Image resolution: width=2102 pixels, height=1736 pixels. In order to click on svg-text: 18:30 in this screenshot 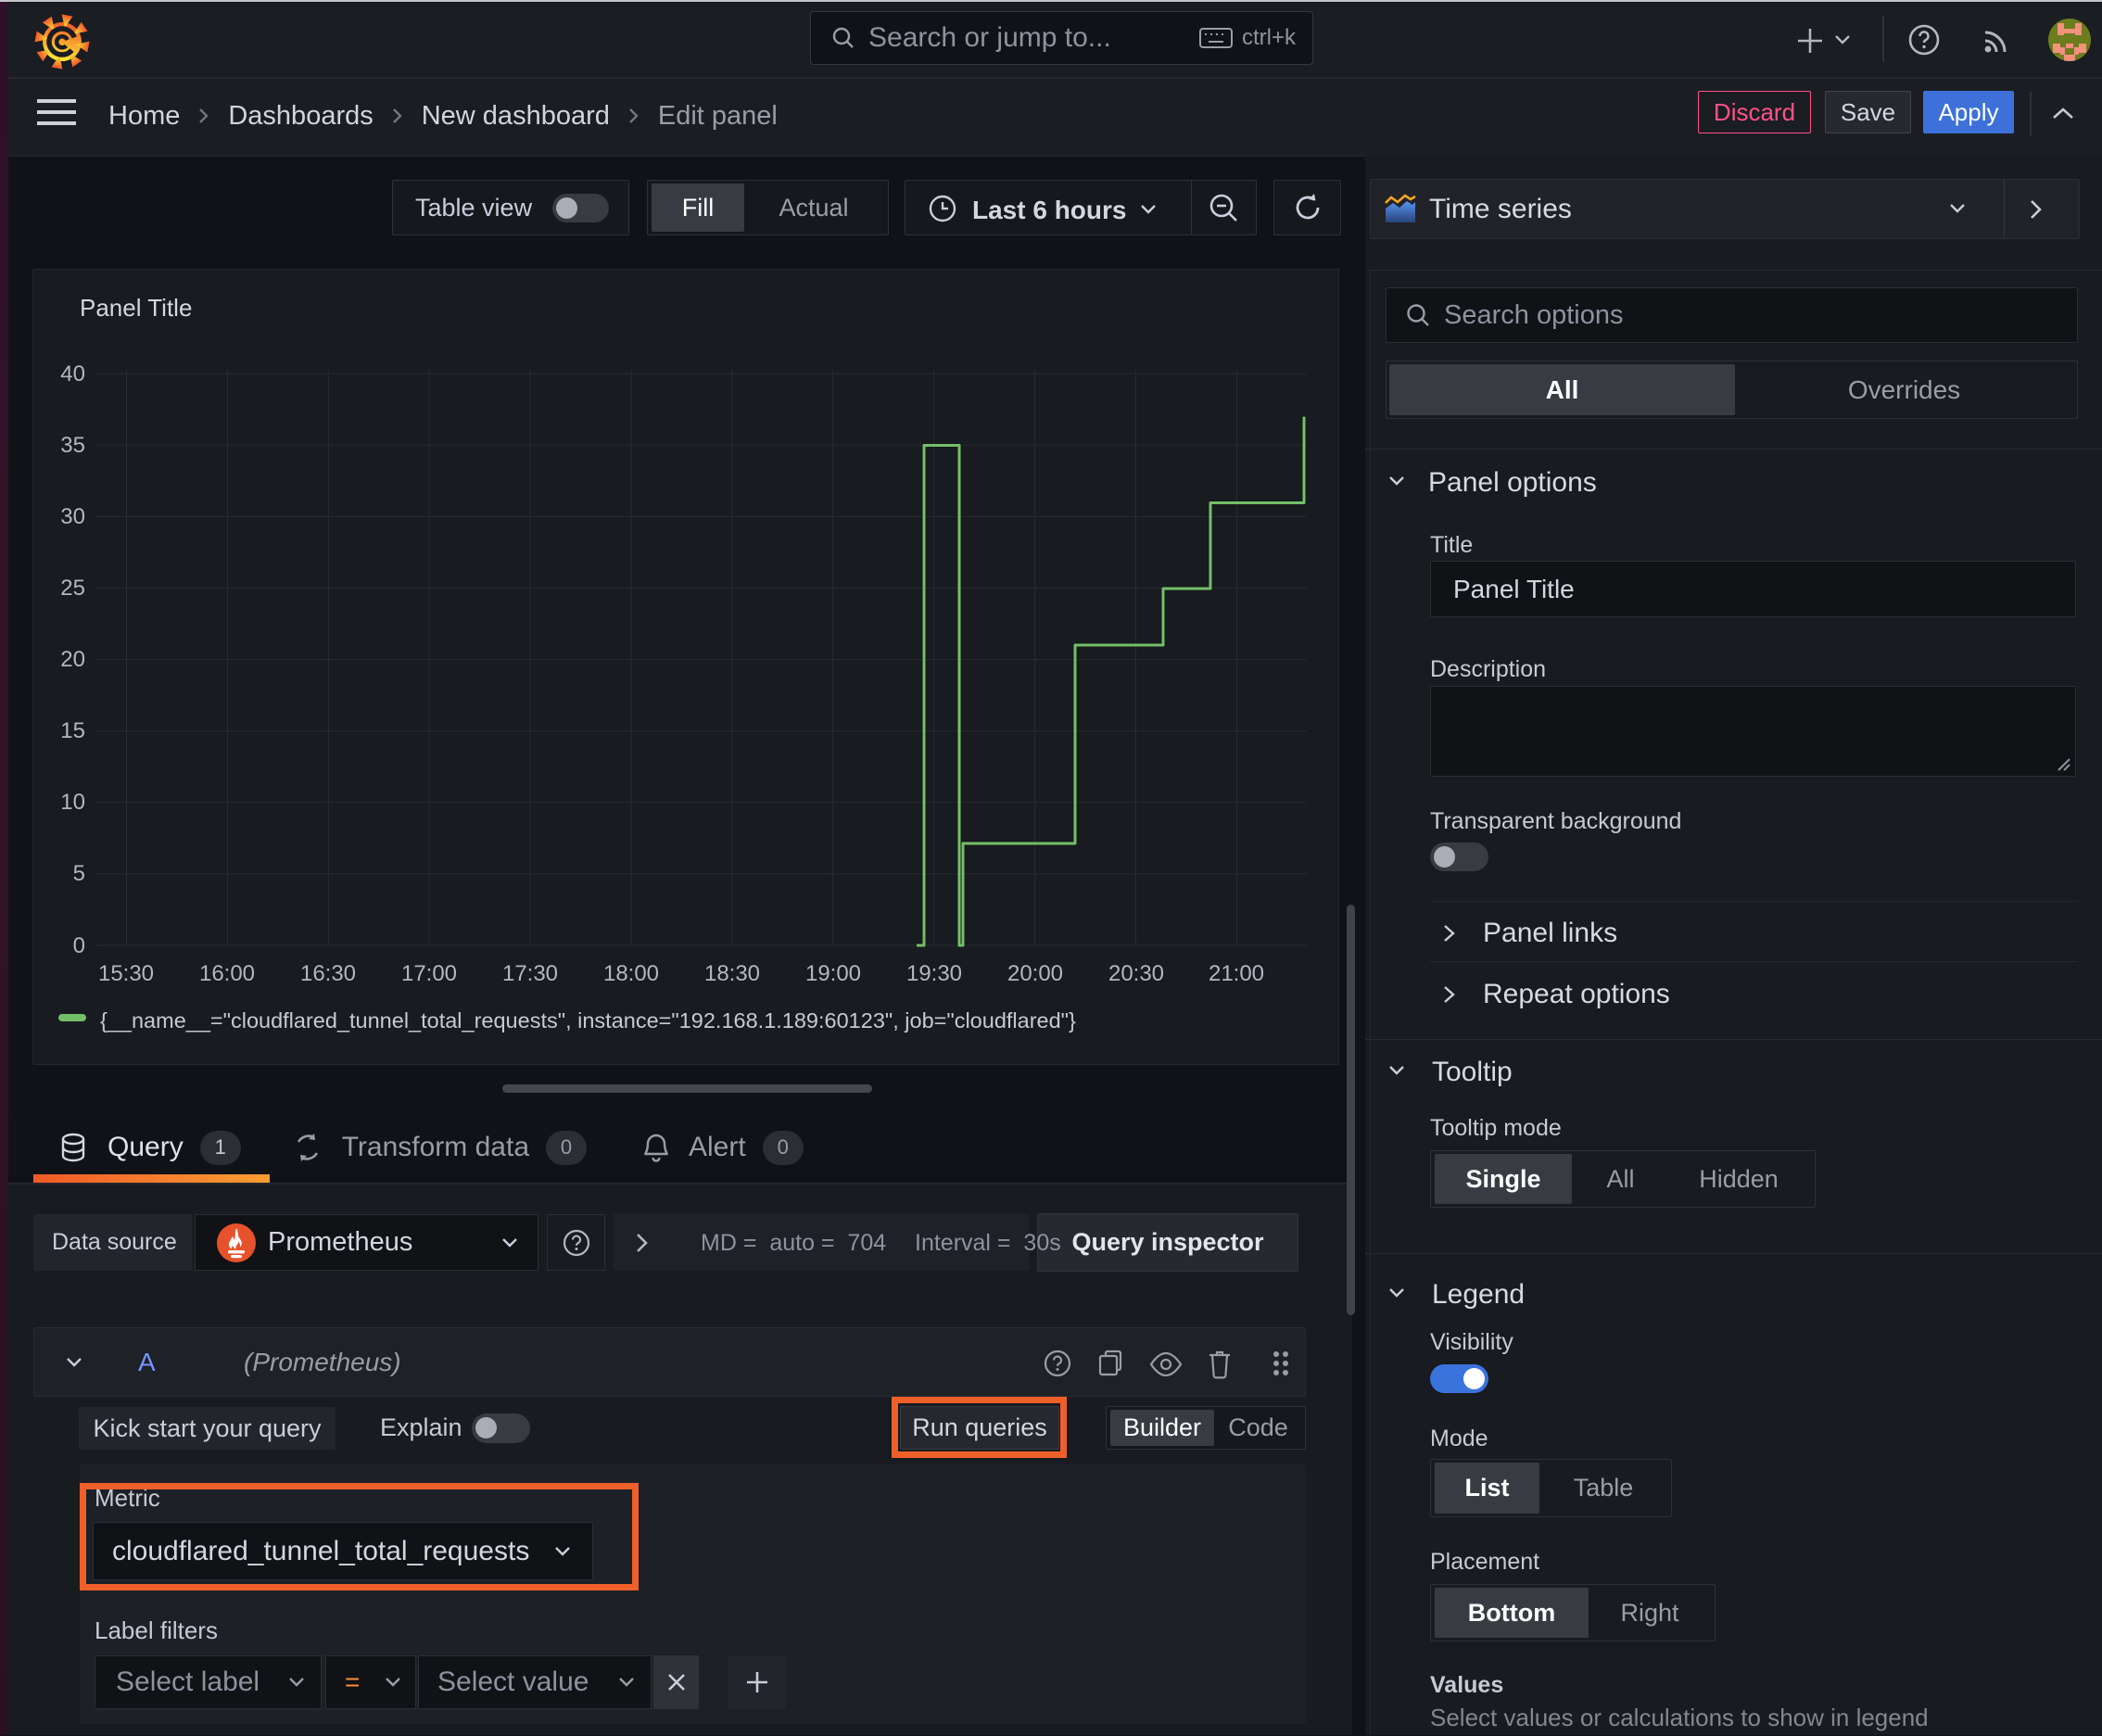, I will do `click(732, 973)`.